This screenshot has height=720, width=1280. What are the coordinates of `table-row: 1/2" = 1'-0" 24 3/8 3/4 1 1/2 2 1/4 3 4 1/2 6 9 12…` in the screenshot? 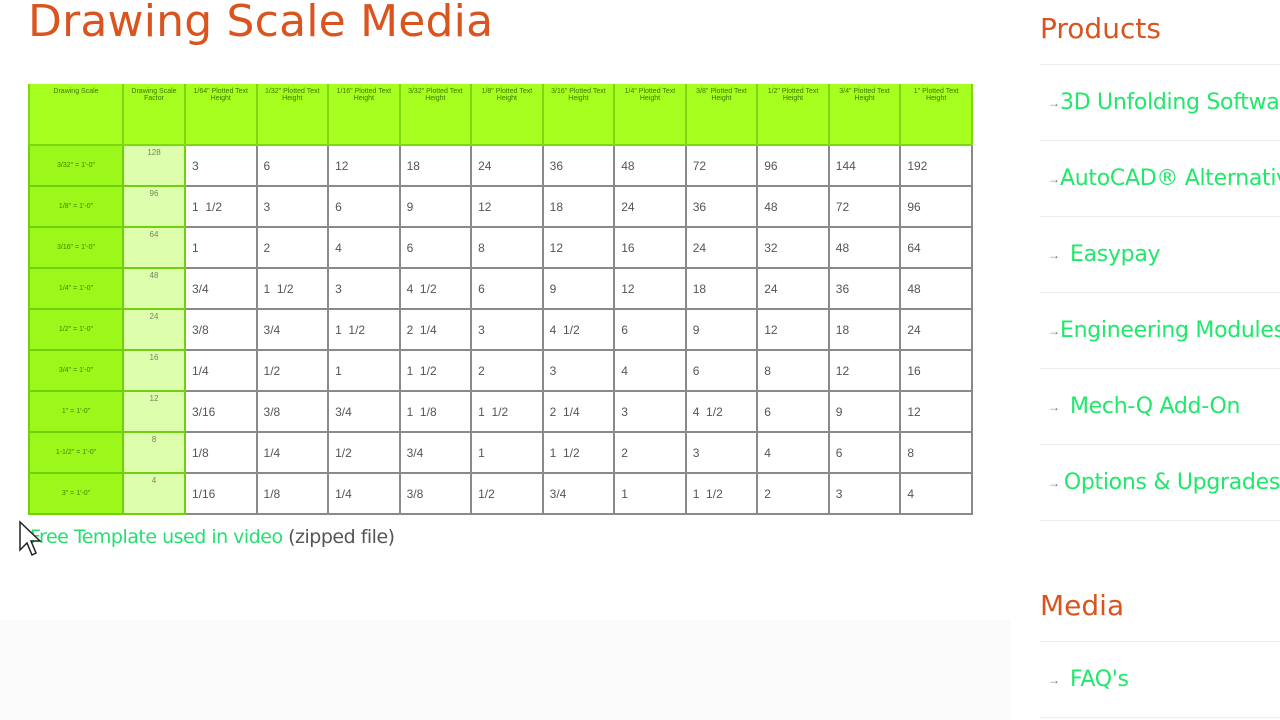 It's located at (500, 329).